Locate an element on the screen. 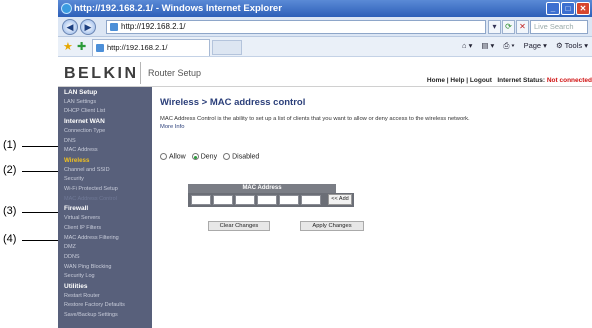 The height and width of the screenshot is (328, 592). sidebar-item-firewall: Firewall is located at coordinates (76, 209).